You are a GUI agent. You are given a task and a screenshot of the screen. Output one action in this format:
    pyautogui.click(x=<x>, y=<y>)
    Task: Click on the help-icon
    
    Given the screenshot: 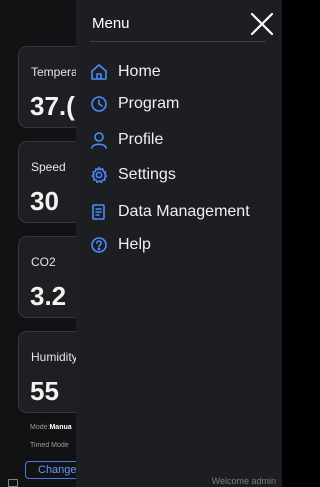 What is the action you would take?
    pyautogui.click(x=99, y=245)
    